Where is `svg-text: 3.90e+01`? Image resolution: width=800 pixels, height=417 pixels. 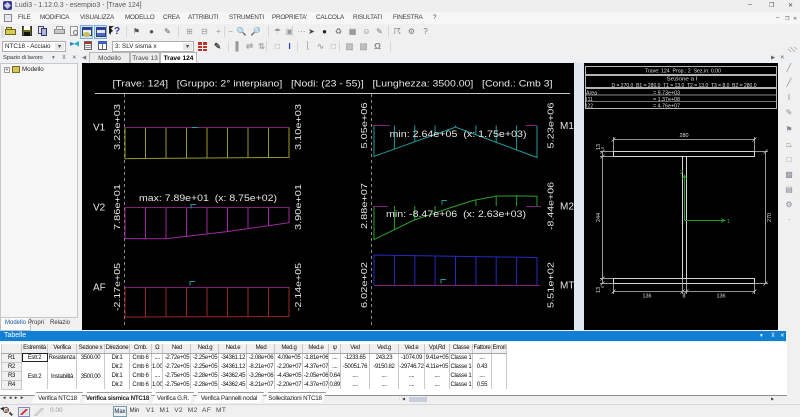 svg-text: 3.90e+01 is located at coordinates (298, 207).